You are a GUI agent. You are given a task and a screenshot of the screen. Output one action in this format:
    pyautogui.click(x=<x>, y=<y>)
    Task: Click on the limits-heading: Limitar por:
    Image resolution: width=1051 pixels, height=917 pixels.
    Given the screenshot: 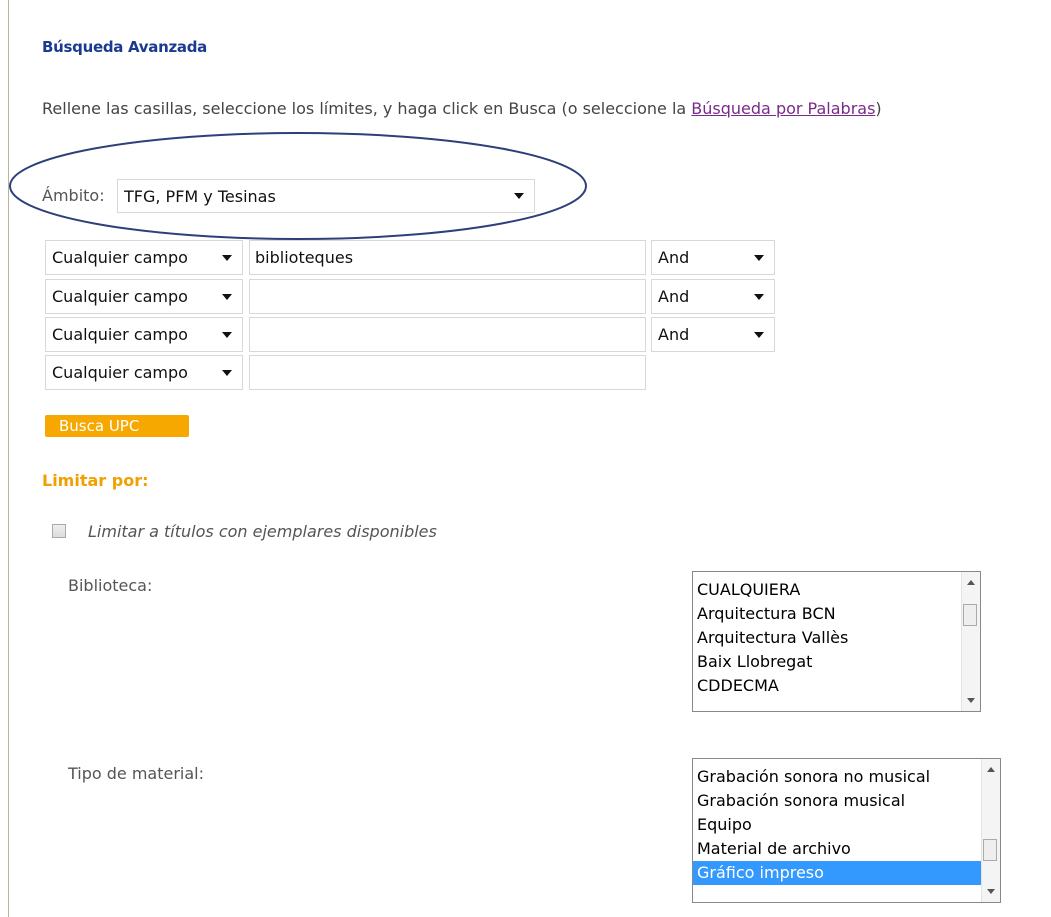 What is the action you would take?
    pyautogui.click(x=95, y=480)
    